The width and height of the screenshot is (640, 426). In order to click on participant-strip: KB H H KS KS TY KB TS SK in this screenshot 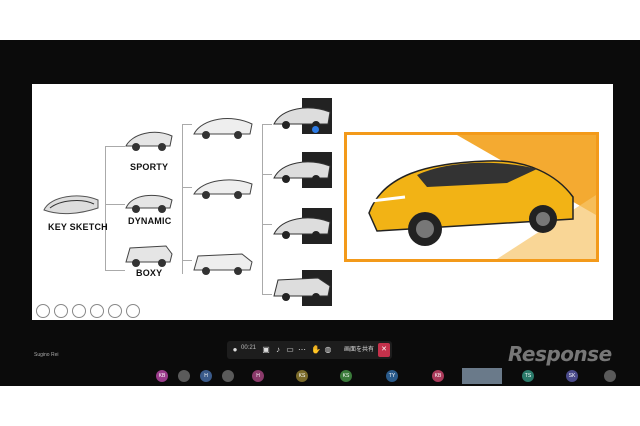, I will do `click(320, 376)`.